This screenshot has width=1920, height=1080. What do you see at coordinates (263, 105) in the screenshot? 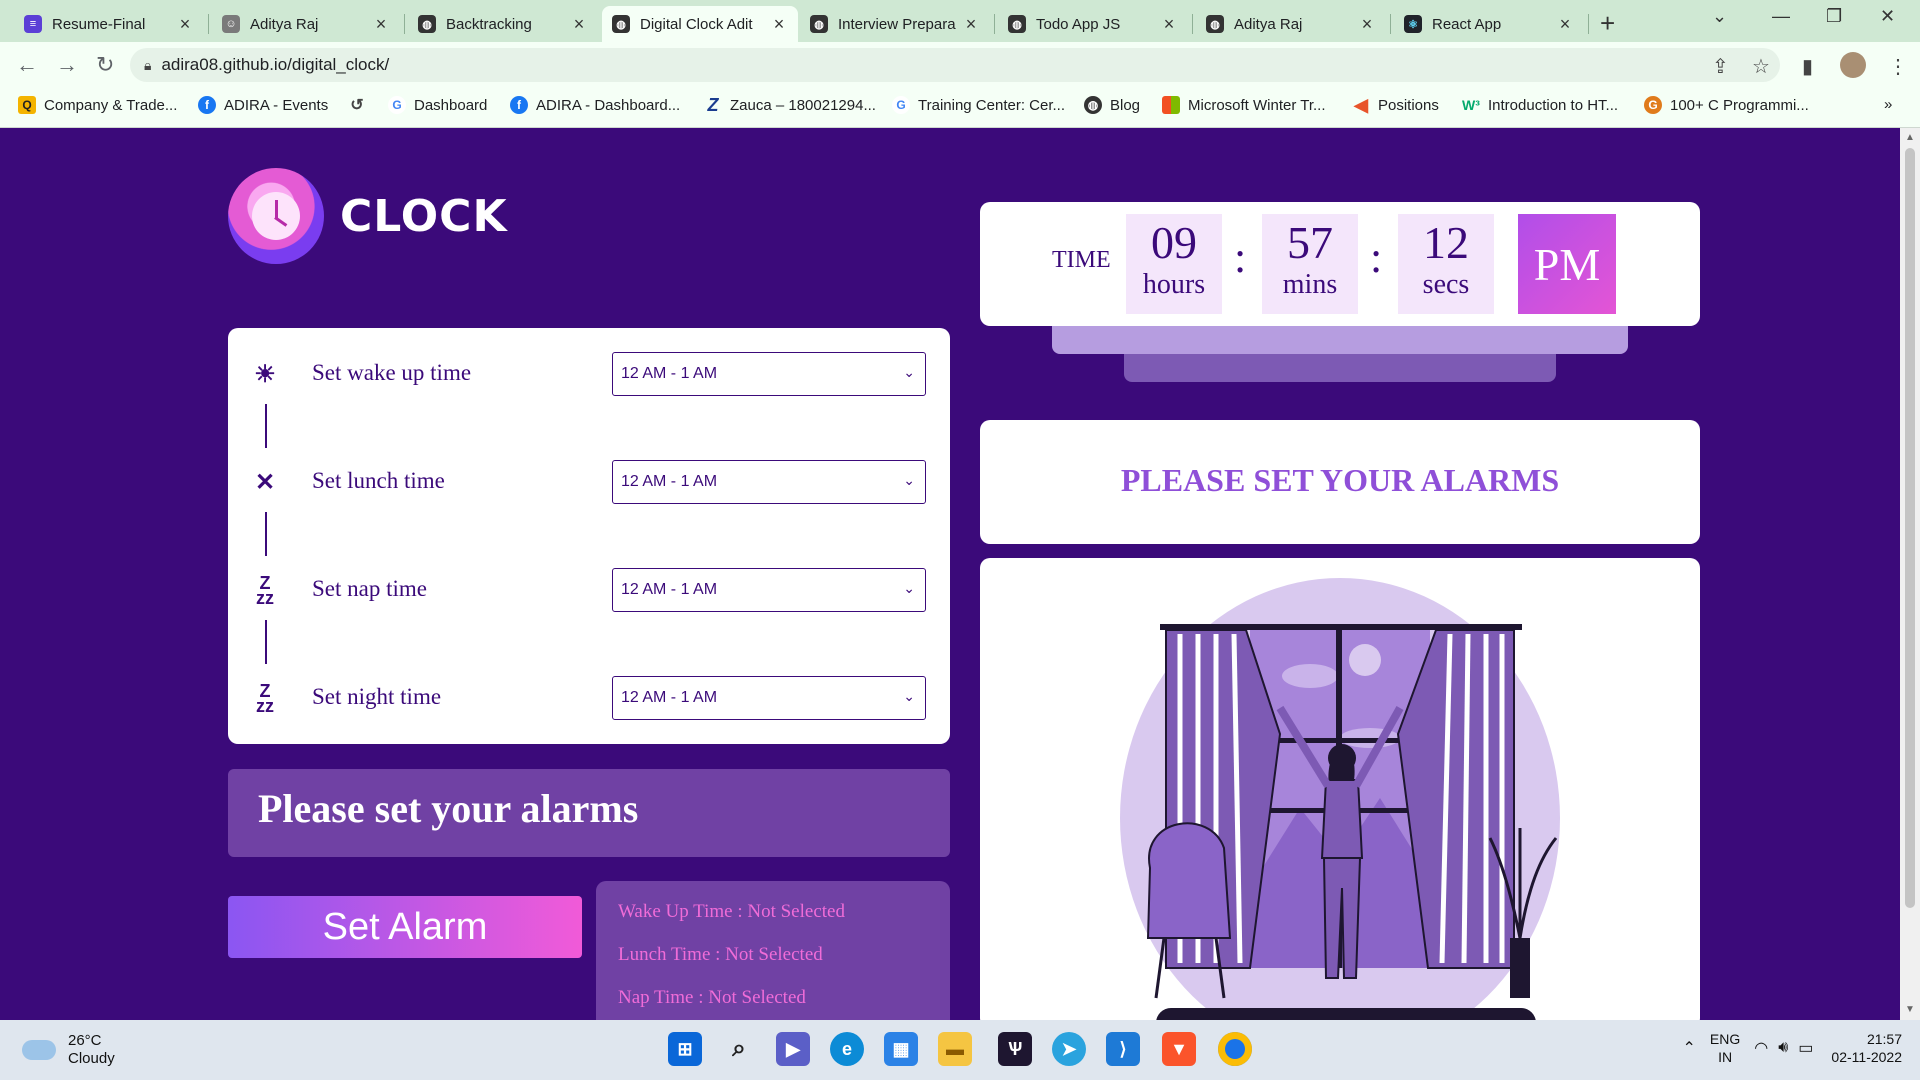
I see `bookmark-item: f ADIRA - Events` at bounding box center [263, 105].